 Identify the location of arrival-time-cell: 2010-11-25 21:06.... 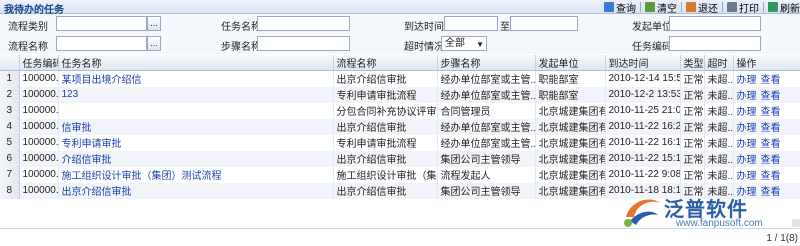
(643, 110).